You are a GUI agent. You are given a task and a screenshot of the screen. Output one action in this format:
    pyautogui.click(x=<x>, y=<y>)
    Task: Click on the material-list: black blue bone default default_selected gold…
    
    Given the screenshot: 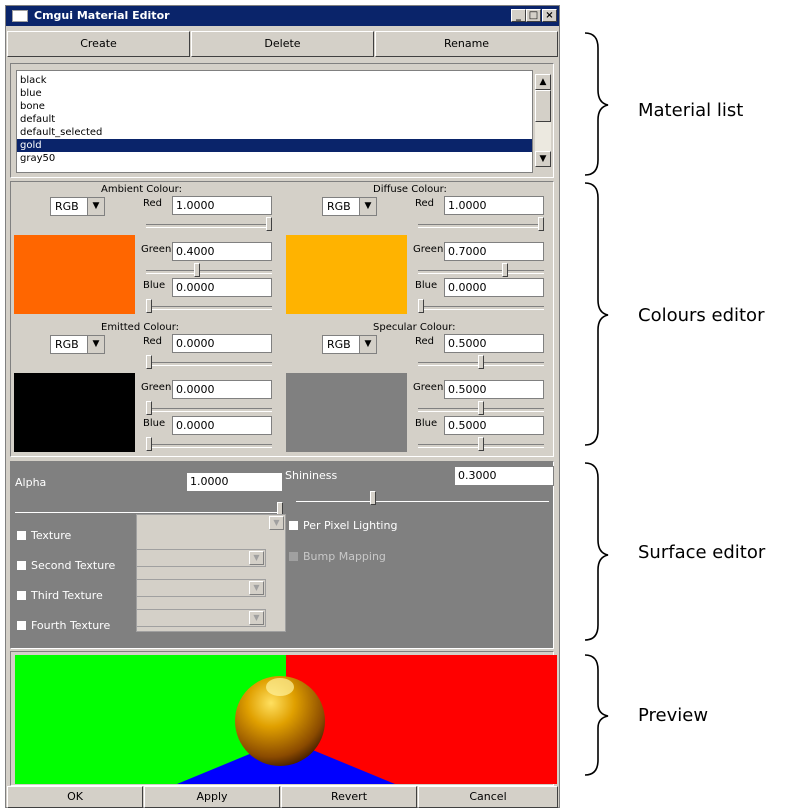 What is the action you would take?
    pyautogui.click(x=274, y=121)
    